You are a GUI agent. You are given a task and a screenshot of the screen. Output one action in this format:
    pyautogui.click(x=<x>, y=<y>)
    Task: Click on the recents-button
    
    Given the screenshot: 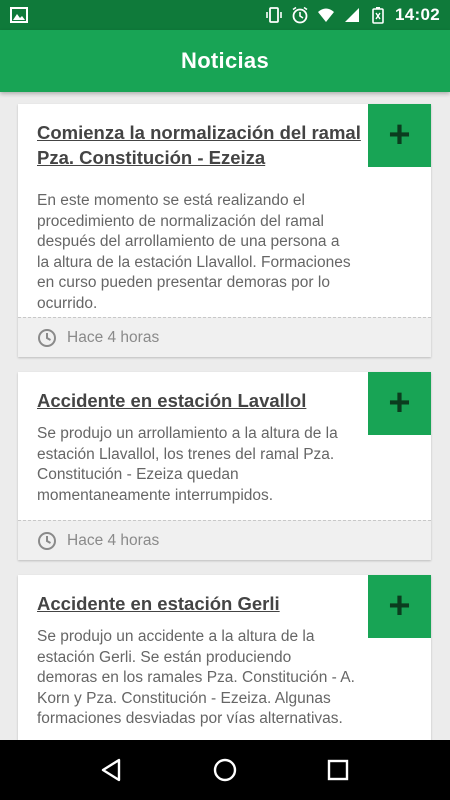 What is the action you would take?
    pyautogui.click(x=338, y=770)
    